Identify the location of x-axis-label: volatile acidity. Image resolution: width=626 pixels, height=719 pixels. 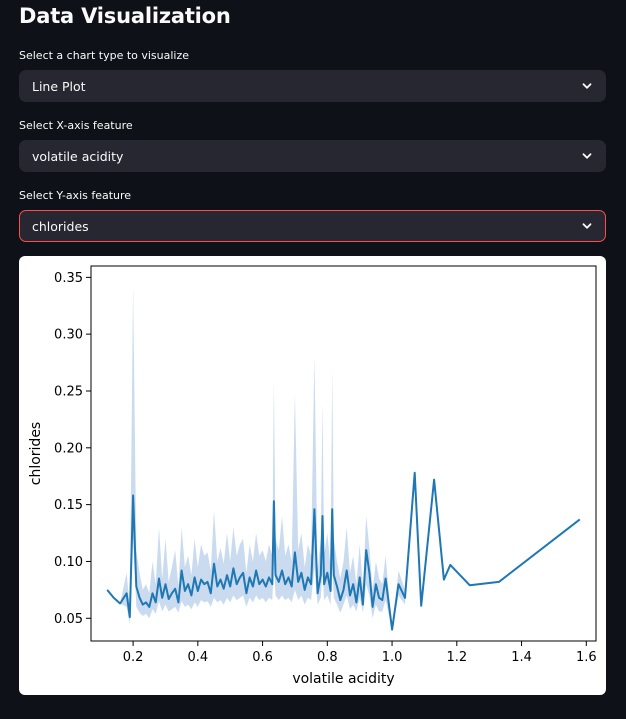
(343, 679).